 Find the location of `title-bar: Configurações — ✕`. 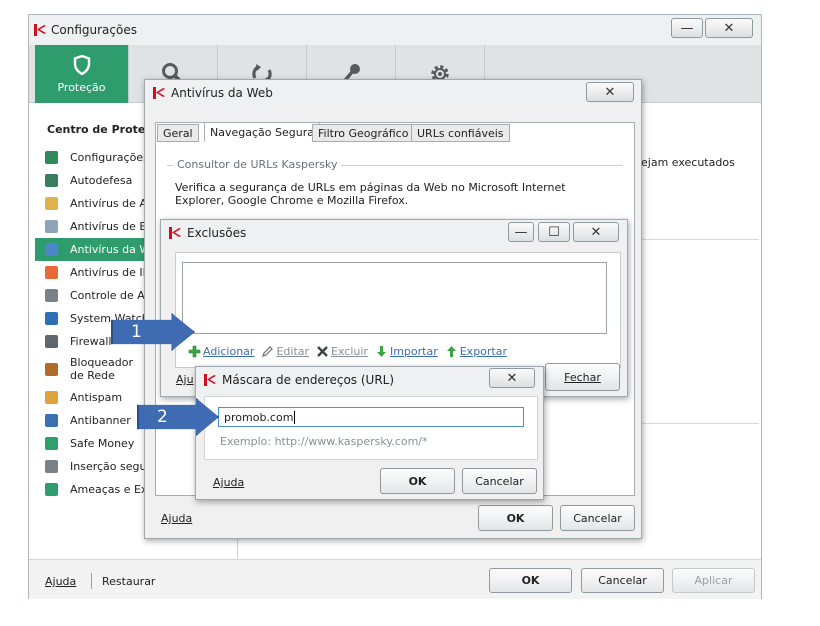

title-bar: Configurações — ✕ is located at coordinates (395, 30).